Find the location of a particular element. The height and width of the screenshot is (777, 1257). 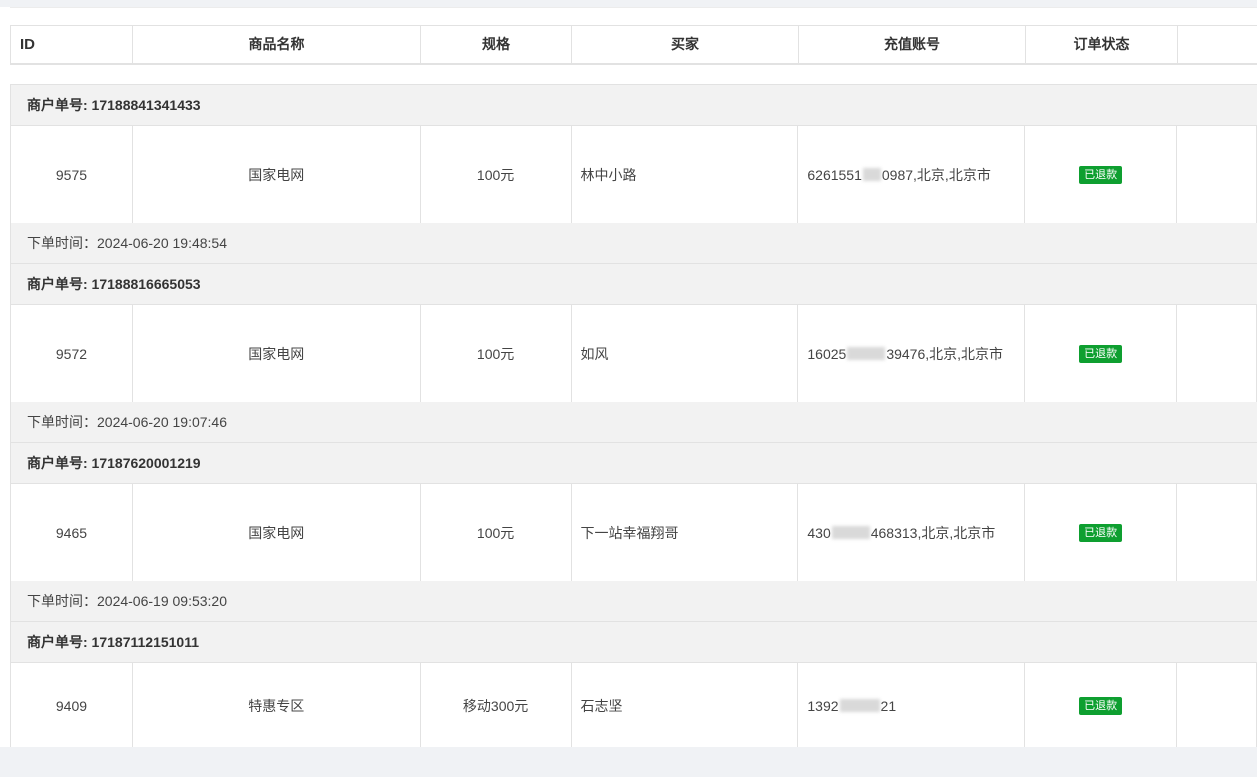

order-id: 9572 is located at coordinates (72, 353).